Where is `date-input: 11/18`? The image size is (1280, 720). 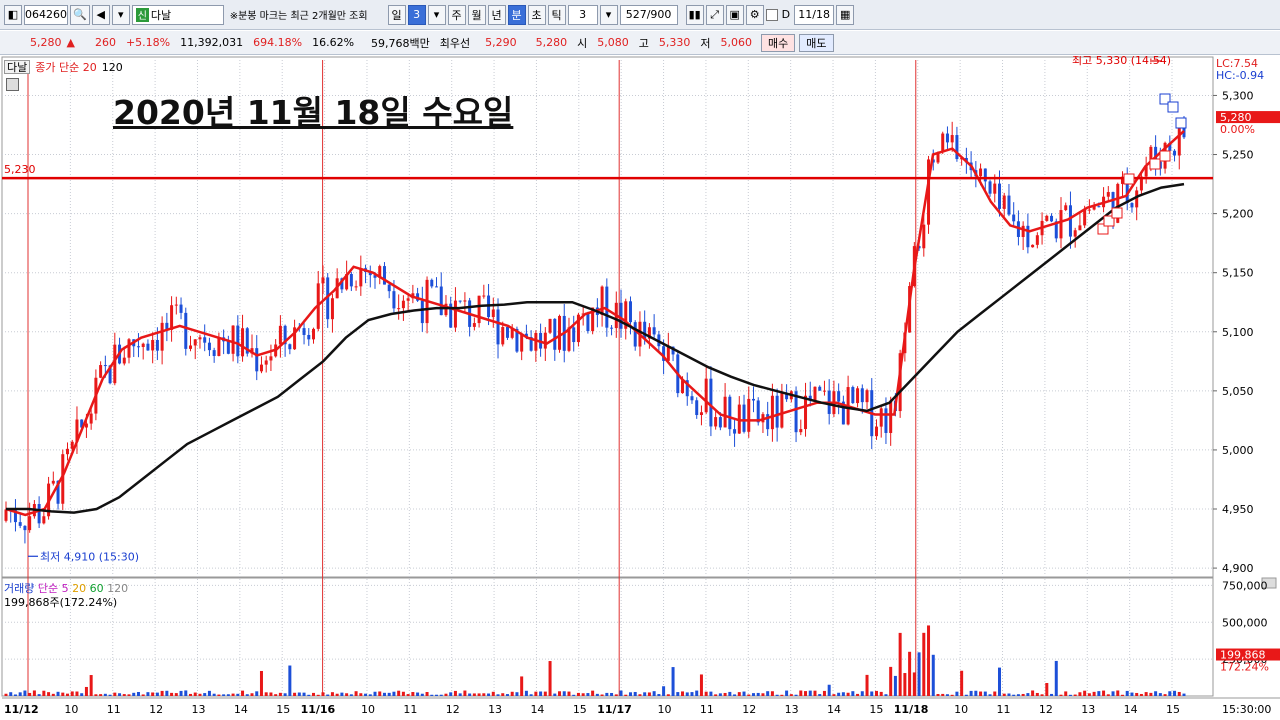
date-input: 11/18 is located at coordinates (814, 14).